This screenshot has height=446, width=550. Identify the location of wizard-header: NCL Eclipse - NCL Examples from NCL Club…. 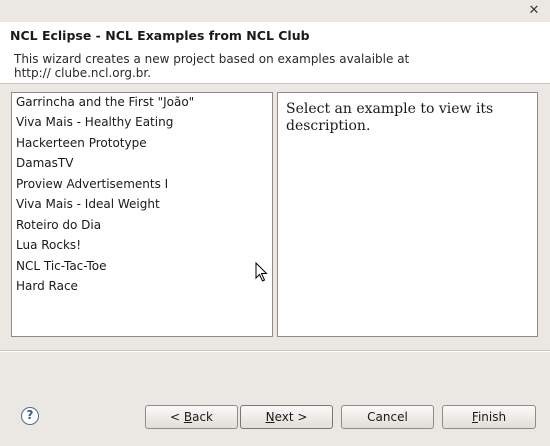
(275, 53).